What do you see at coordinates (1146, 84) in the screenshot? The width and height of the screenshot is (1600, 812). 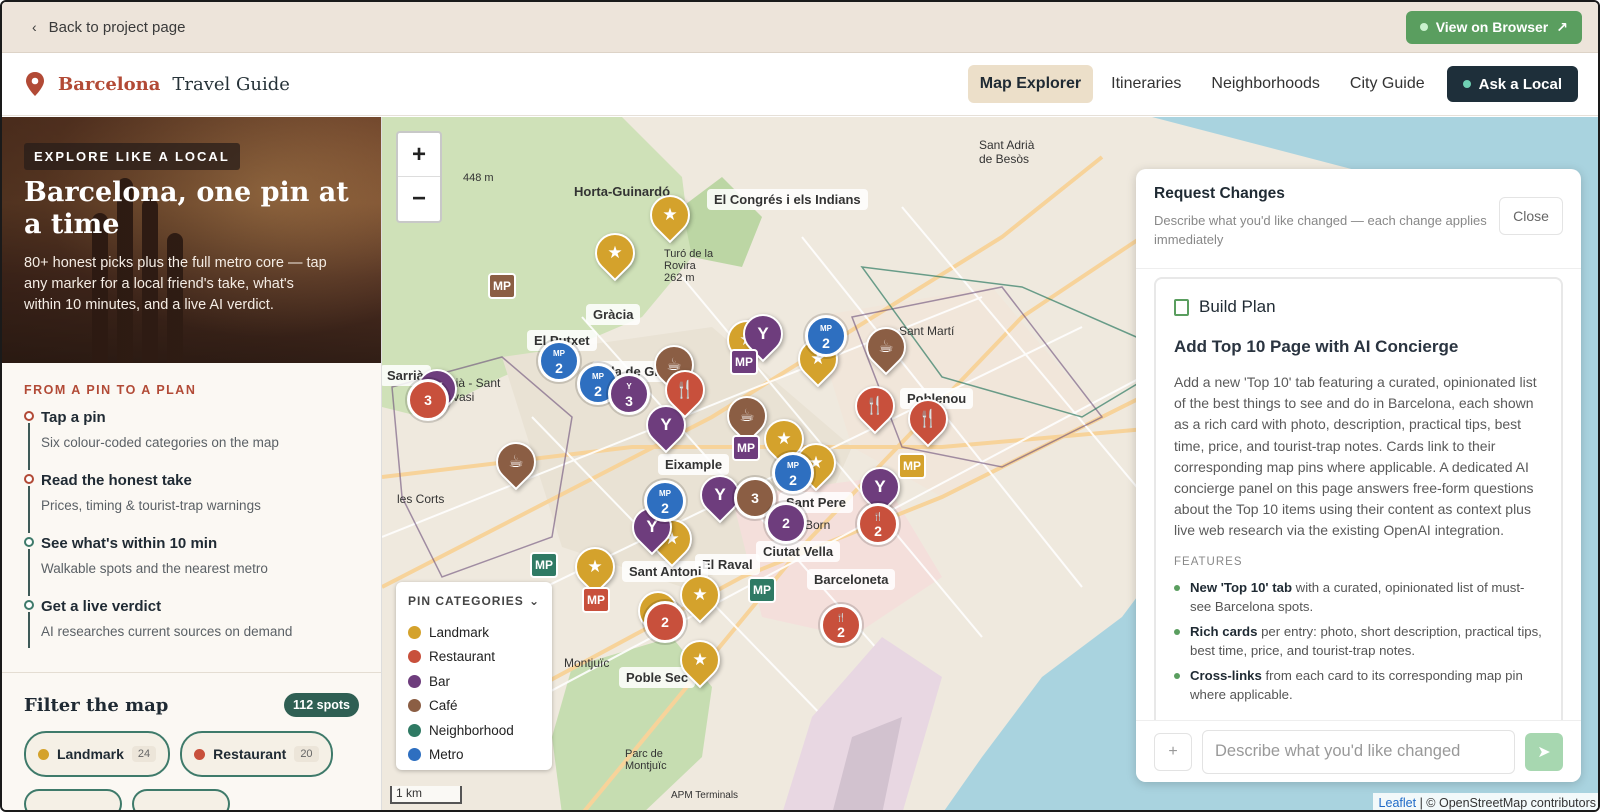 I see `tab-itineraries: Itineraries` at bounding box center [1146, 84].